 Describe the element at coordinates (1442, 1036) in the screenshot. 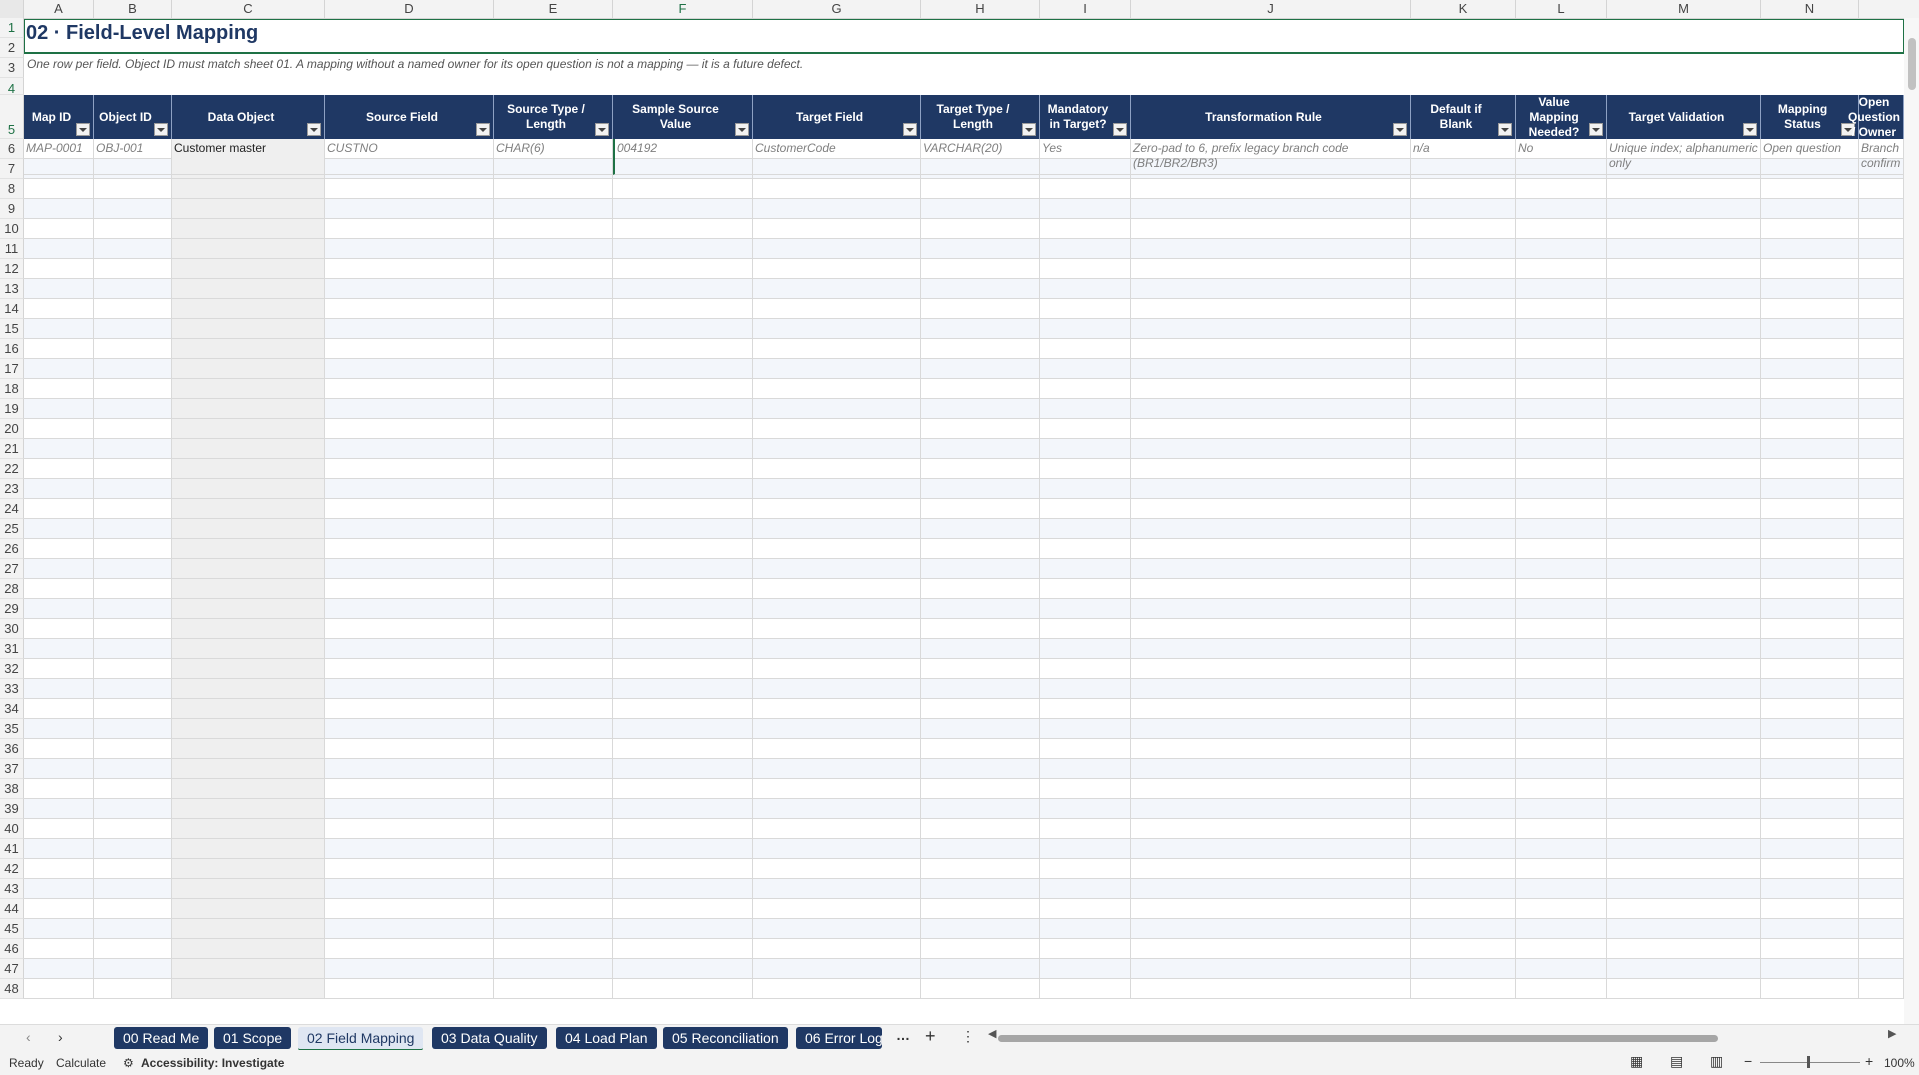

I see `horizontal-scrollbar: ◀ ▶` at that location.